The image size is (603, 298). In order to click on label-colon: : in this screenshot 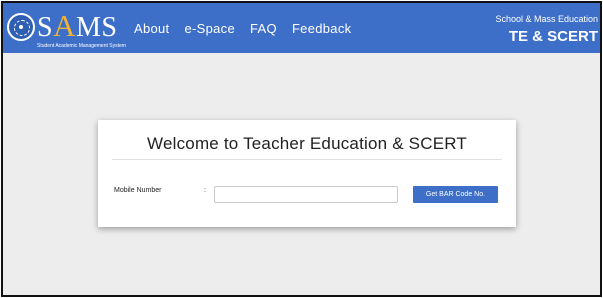, I will do `click(205, 190)`.